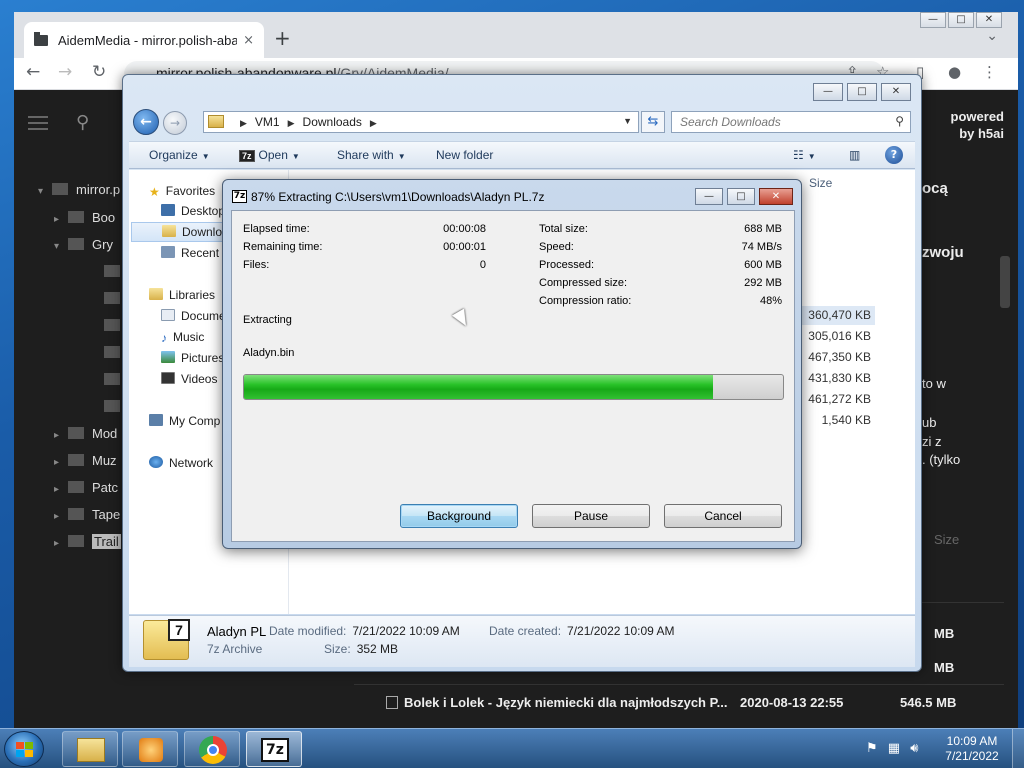 Image resolution: width=1024 pixels, height=768 pixels. Describe the element at coordinates (87, 541) in the screenshot. I see `tree-item: ▸ Trail` at that location.